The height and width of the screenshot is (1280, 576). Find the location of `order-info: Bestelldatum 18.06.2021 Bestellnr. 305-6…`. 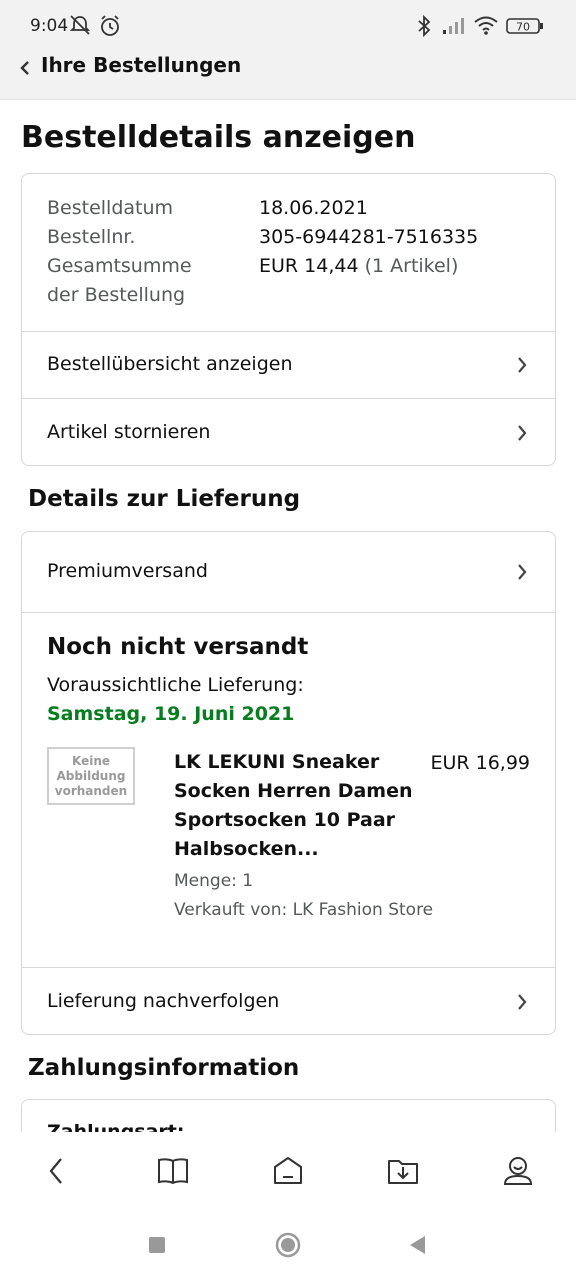

order-info: Bestelldatum 18.06.2021 Bestellnr. 305-6… is located at coordinates (288, 252).